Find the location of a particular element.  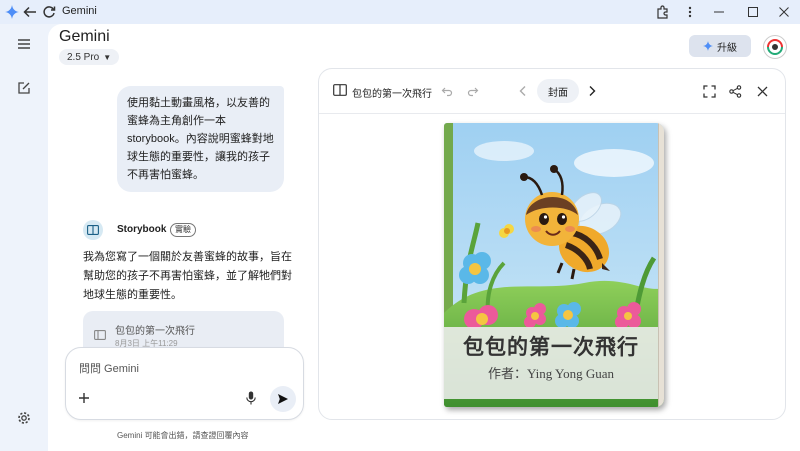

back-arrow-icon is located at coordinates (30, 12).